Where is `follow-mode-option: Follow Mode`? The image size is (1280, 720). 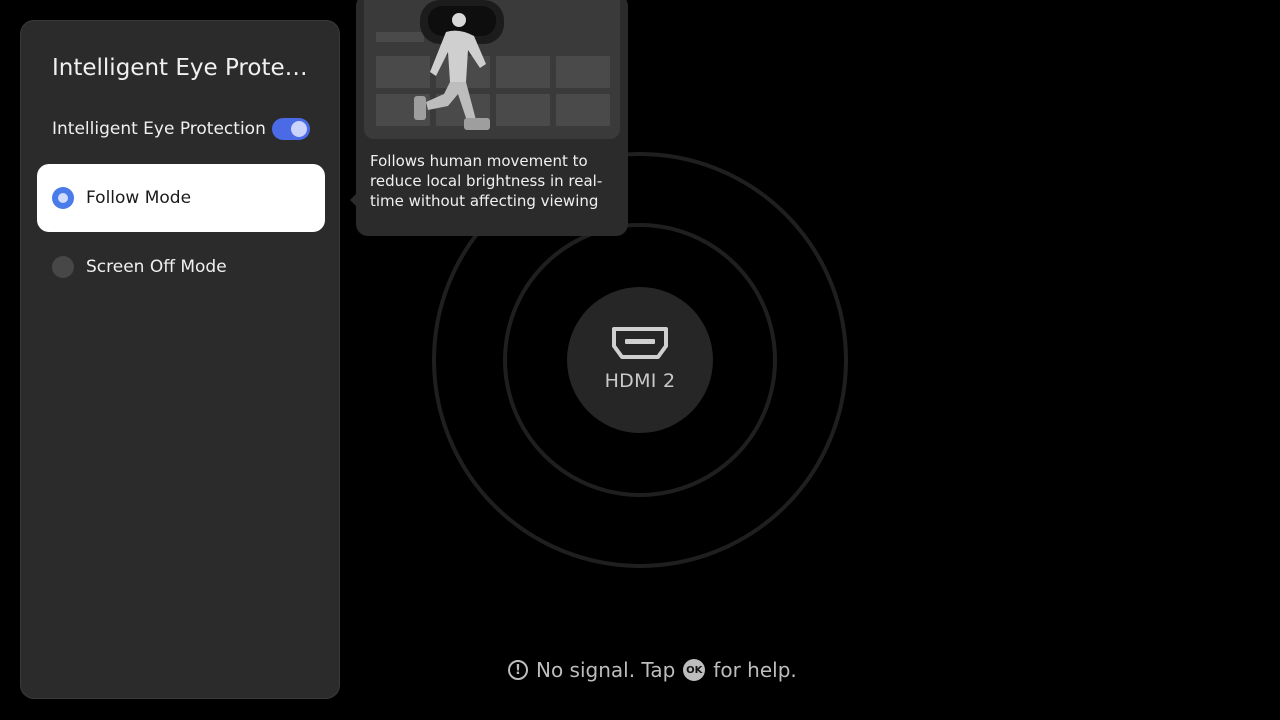 follow-mode-option: Follow Mode is located at coordinates (181, 198).